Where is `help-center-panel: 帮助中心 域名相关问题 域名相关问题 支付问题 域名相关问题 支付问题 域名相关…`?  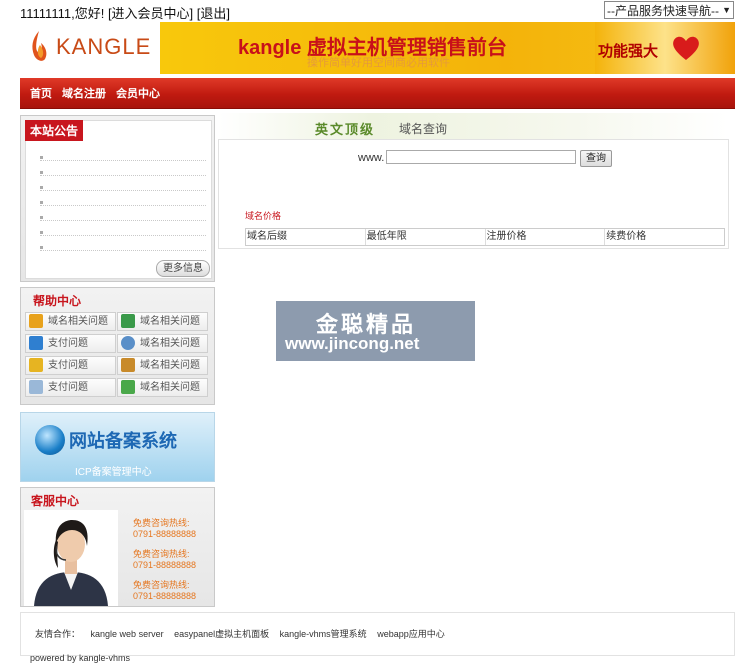
help-center-panel: 帮助中心 域名相关问题 域名相关问题 支付问题 域名相关问题 支付问题 域名相关… is located at coordinates (117, 346).